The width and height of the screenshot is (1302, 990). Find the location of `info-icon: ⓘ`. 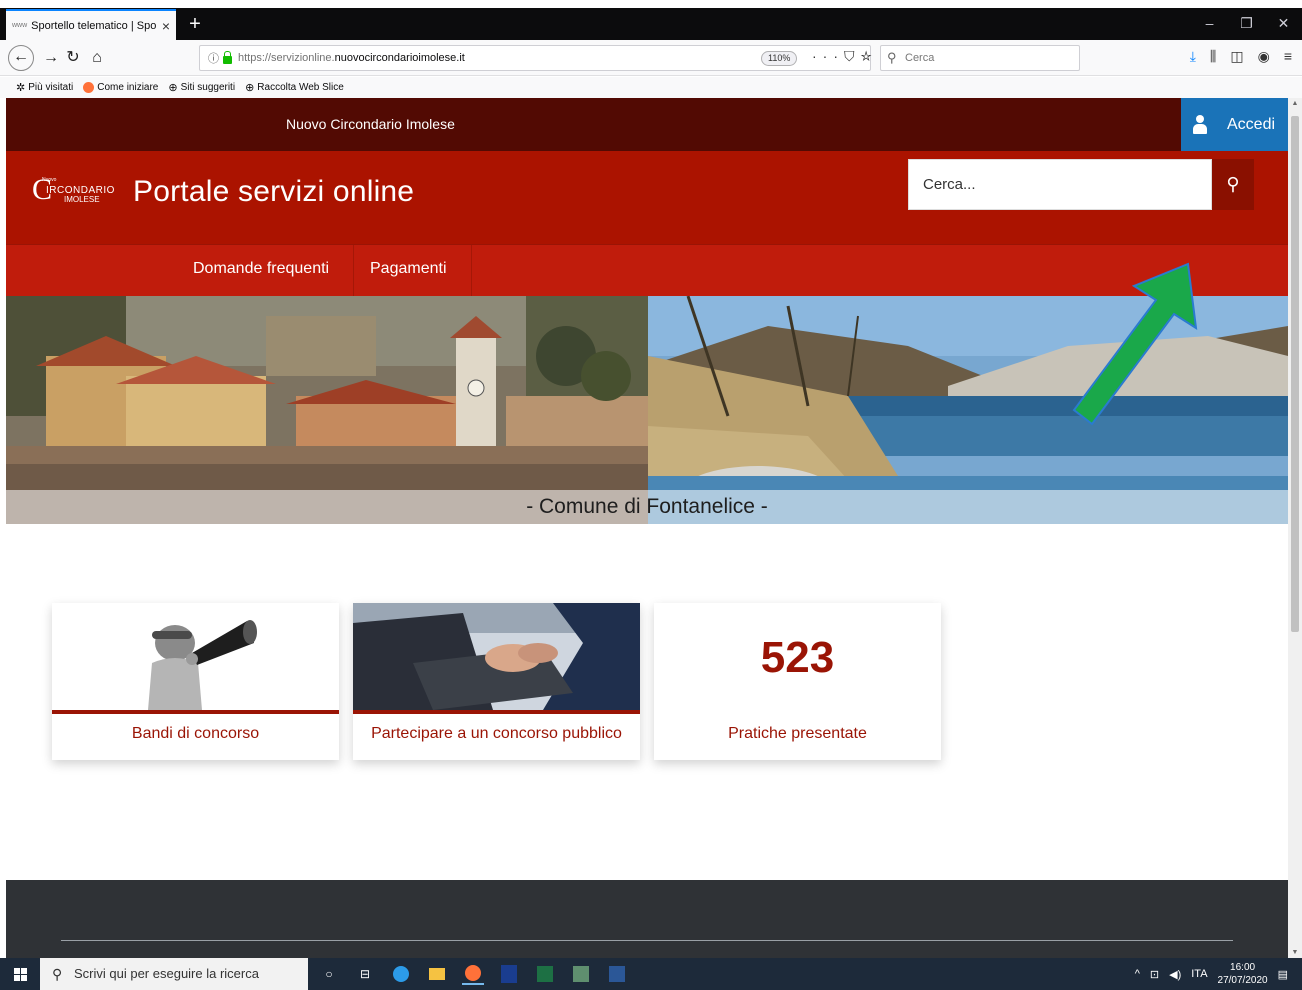

info-icon: ⓘ is located at coordinates (213, 58).